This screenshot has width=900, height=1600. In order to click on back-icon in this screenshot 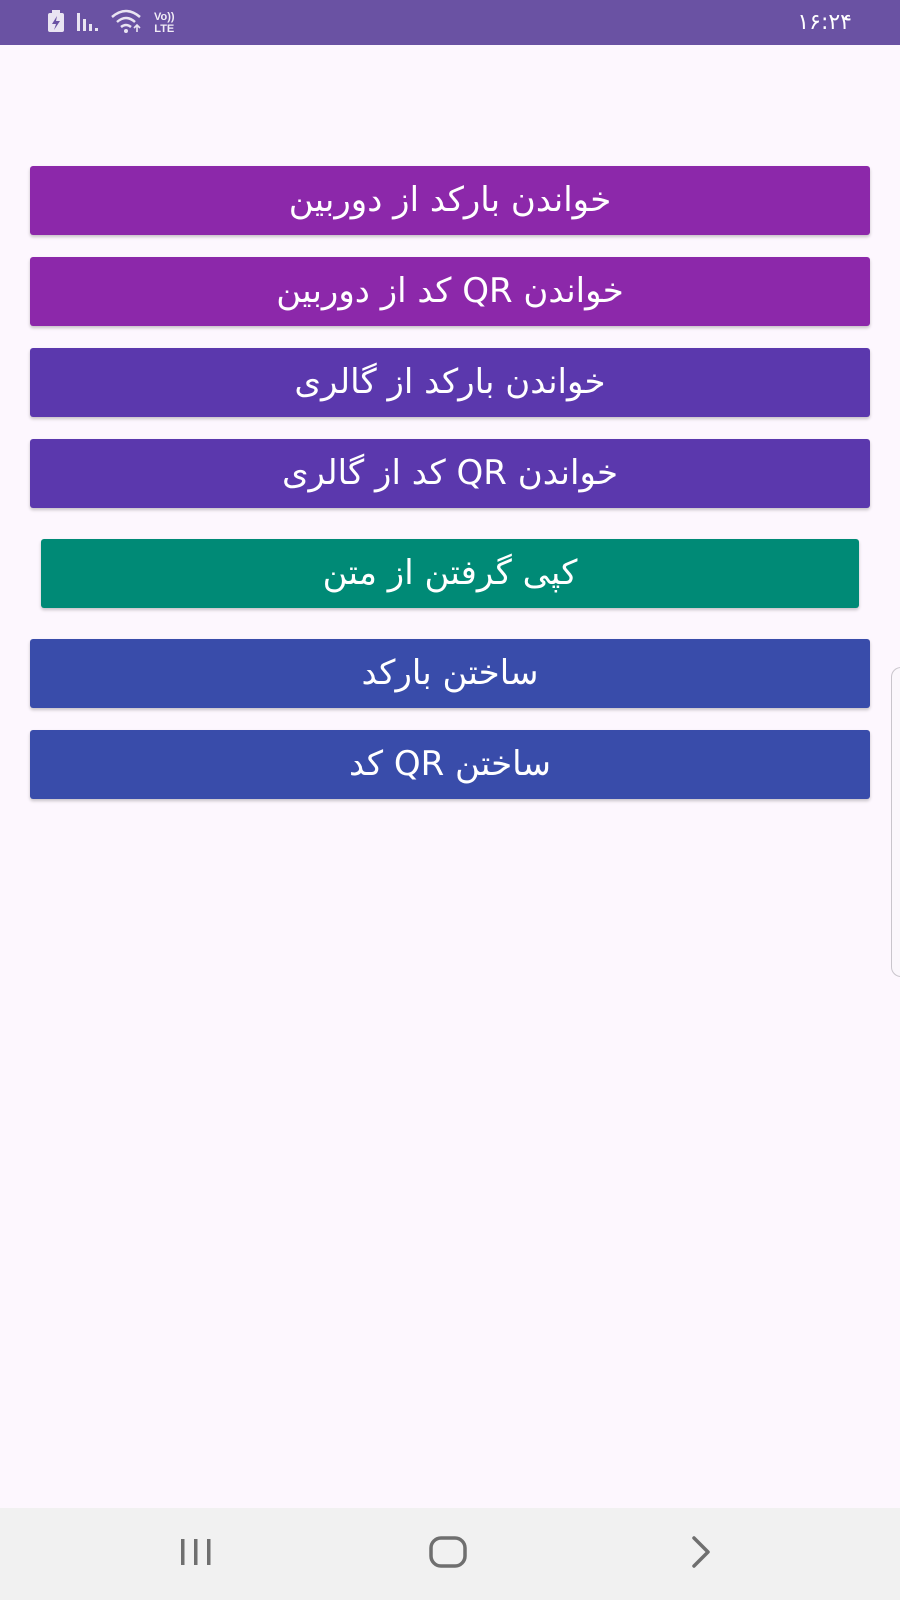, I will do `click(700, 1554)`.